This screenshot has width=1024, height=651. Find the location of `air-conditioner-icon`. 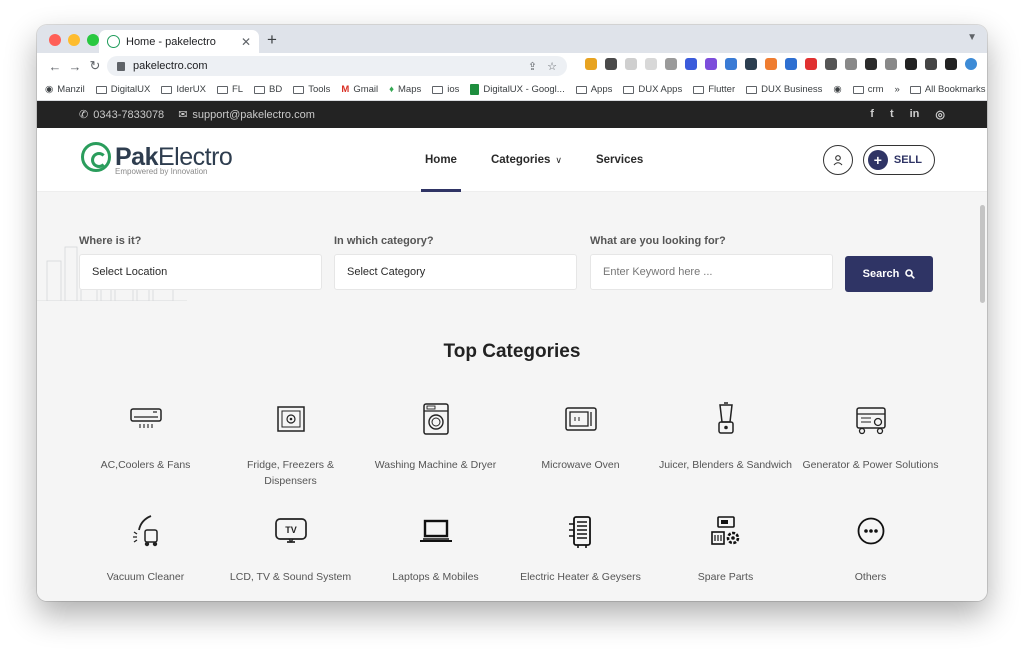

air-conditioner-icon is located at coordinates (146, 419).